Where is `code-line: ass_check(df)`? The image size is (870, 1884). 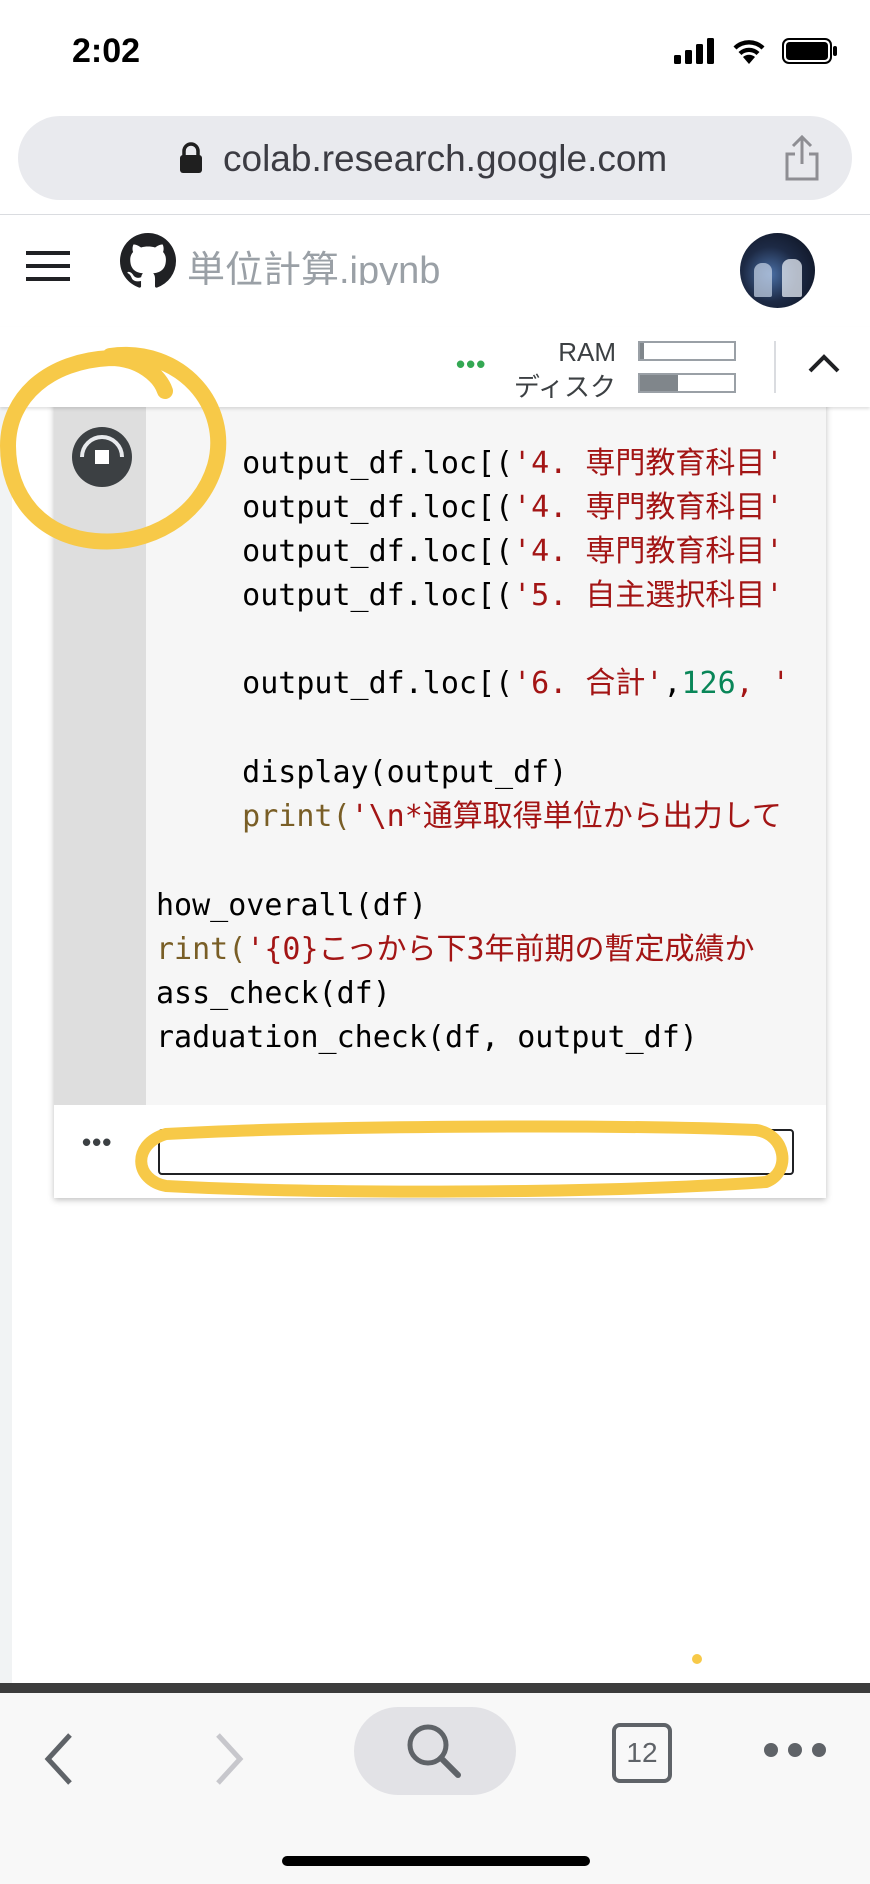 code-line: ass_check(df) is located at coordinates (273, 994).